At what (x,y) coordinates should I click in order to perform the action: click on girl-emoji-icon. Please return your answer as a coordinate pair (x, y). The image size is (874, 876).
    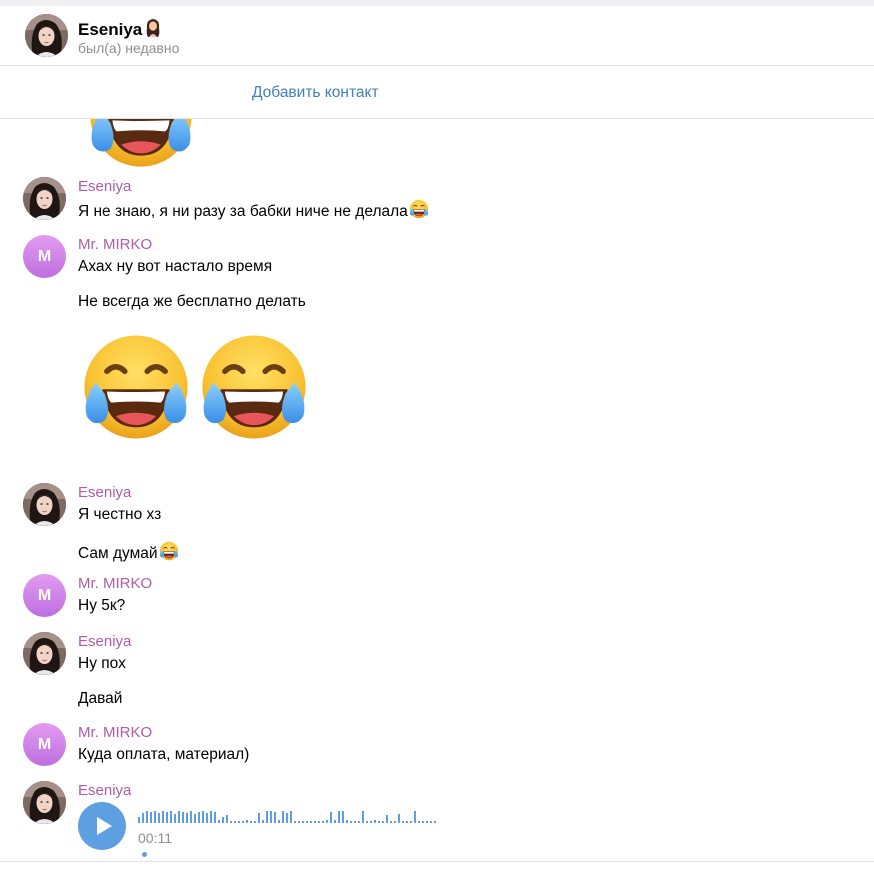
    Looking at the image, I should click on (153, 28).